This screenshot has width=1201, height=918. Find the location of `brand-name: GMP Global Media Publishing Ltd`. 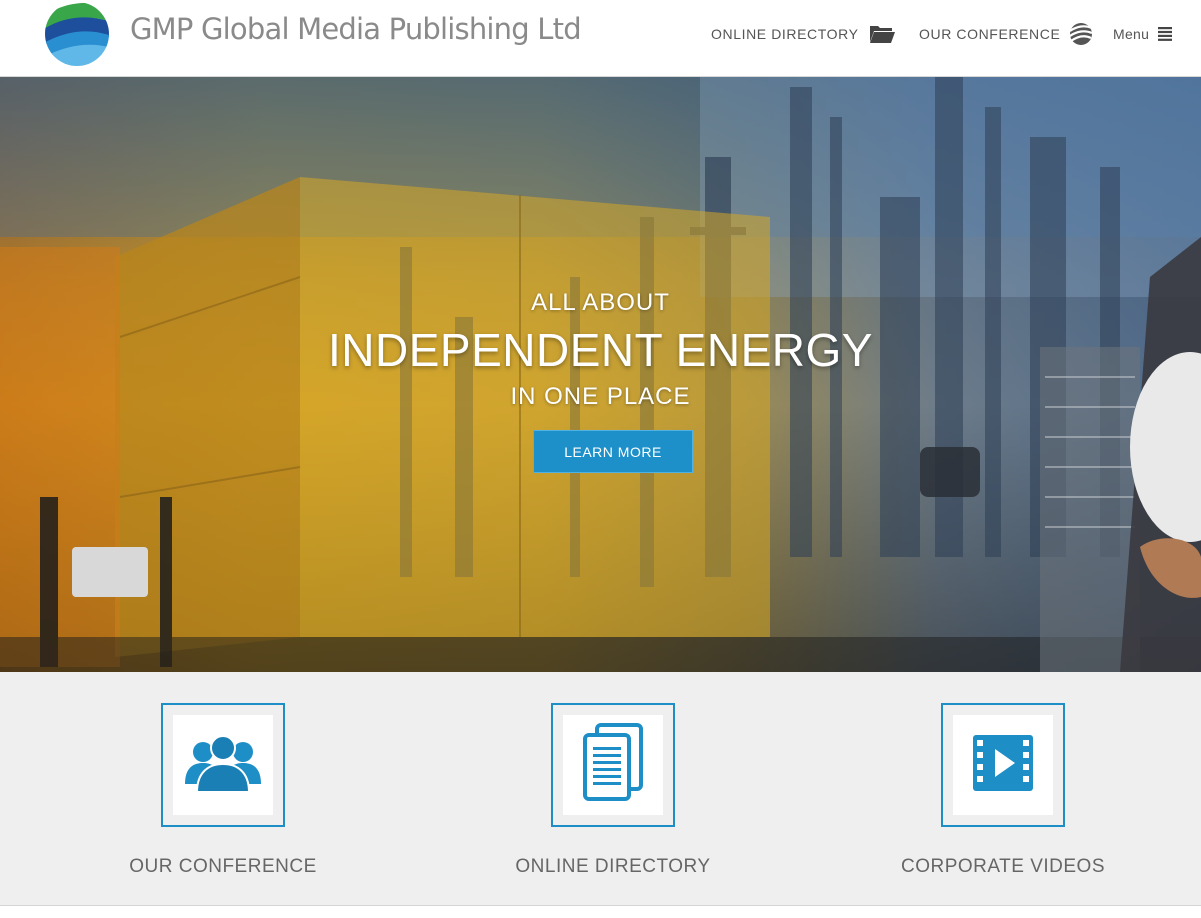

brand-name: GMP Global Media Publishing Ltd is located at coordinates (356, 29).